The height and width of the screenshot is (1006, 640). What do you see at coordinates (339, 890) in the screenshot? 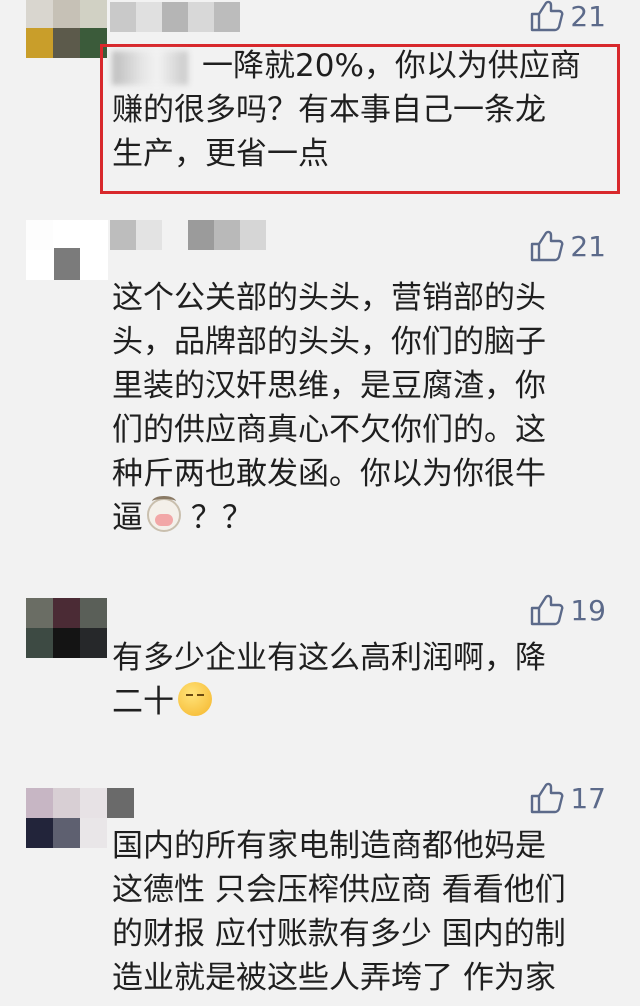
I see `comment-line: 这德性 只会压榨供应商 看看他们` at bounding box center [339, 890].